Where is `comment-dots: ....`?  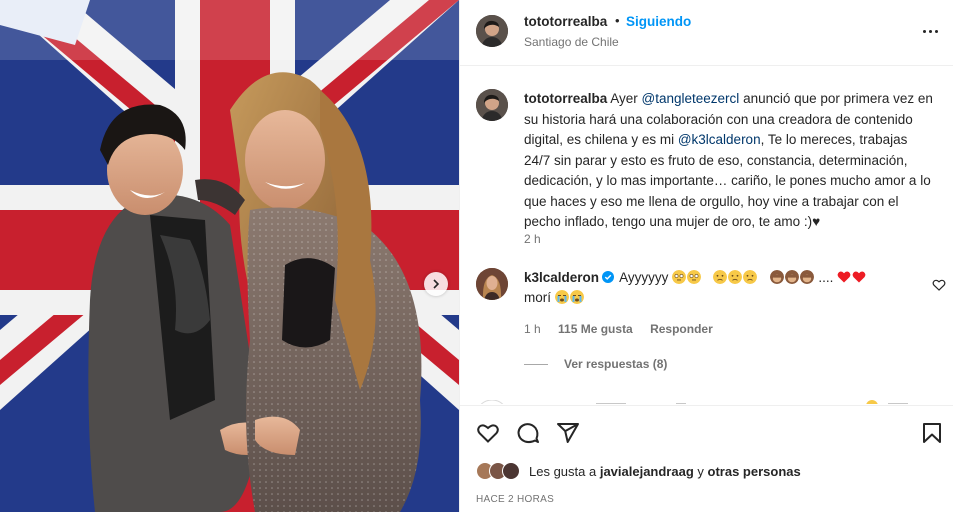 comment-dots: .... is located at coordinates (826, 277).